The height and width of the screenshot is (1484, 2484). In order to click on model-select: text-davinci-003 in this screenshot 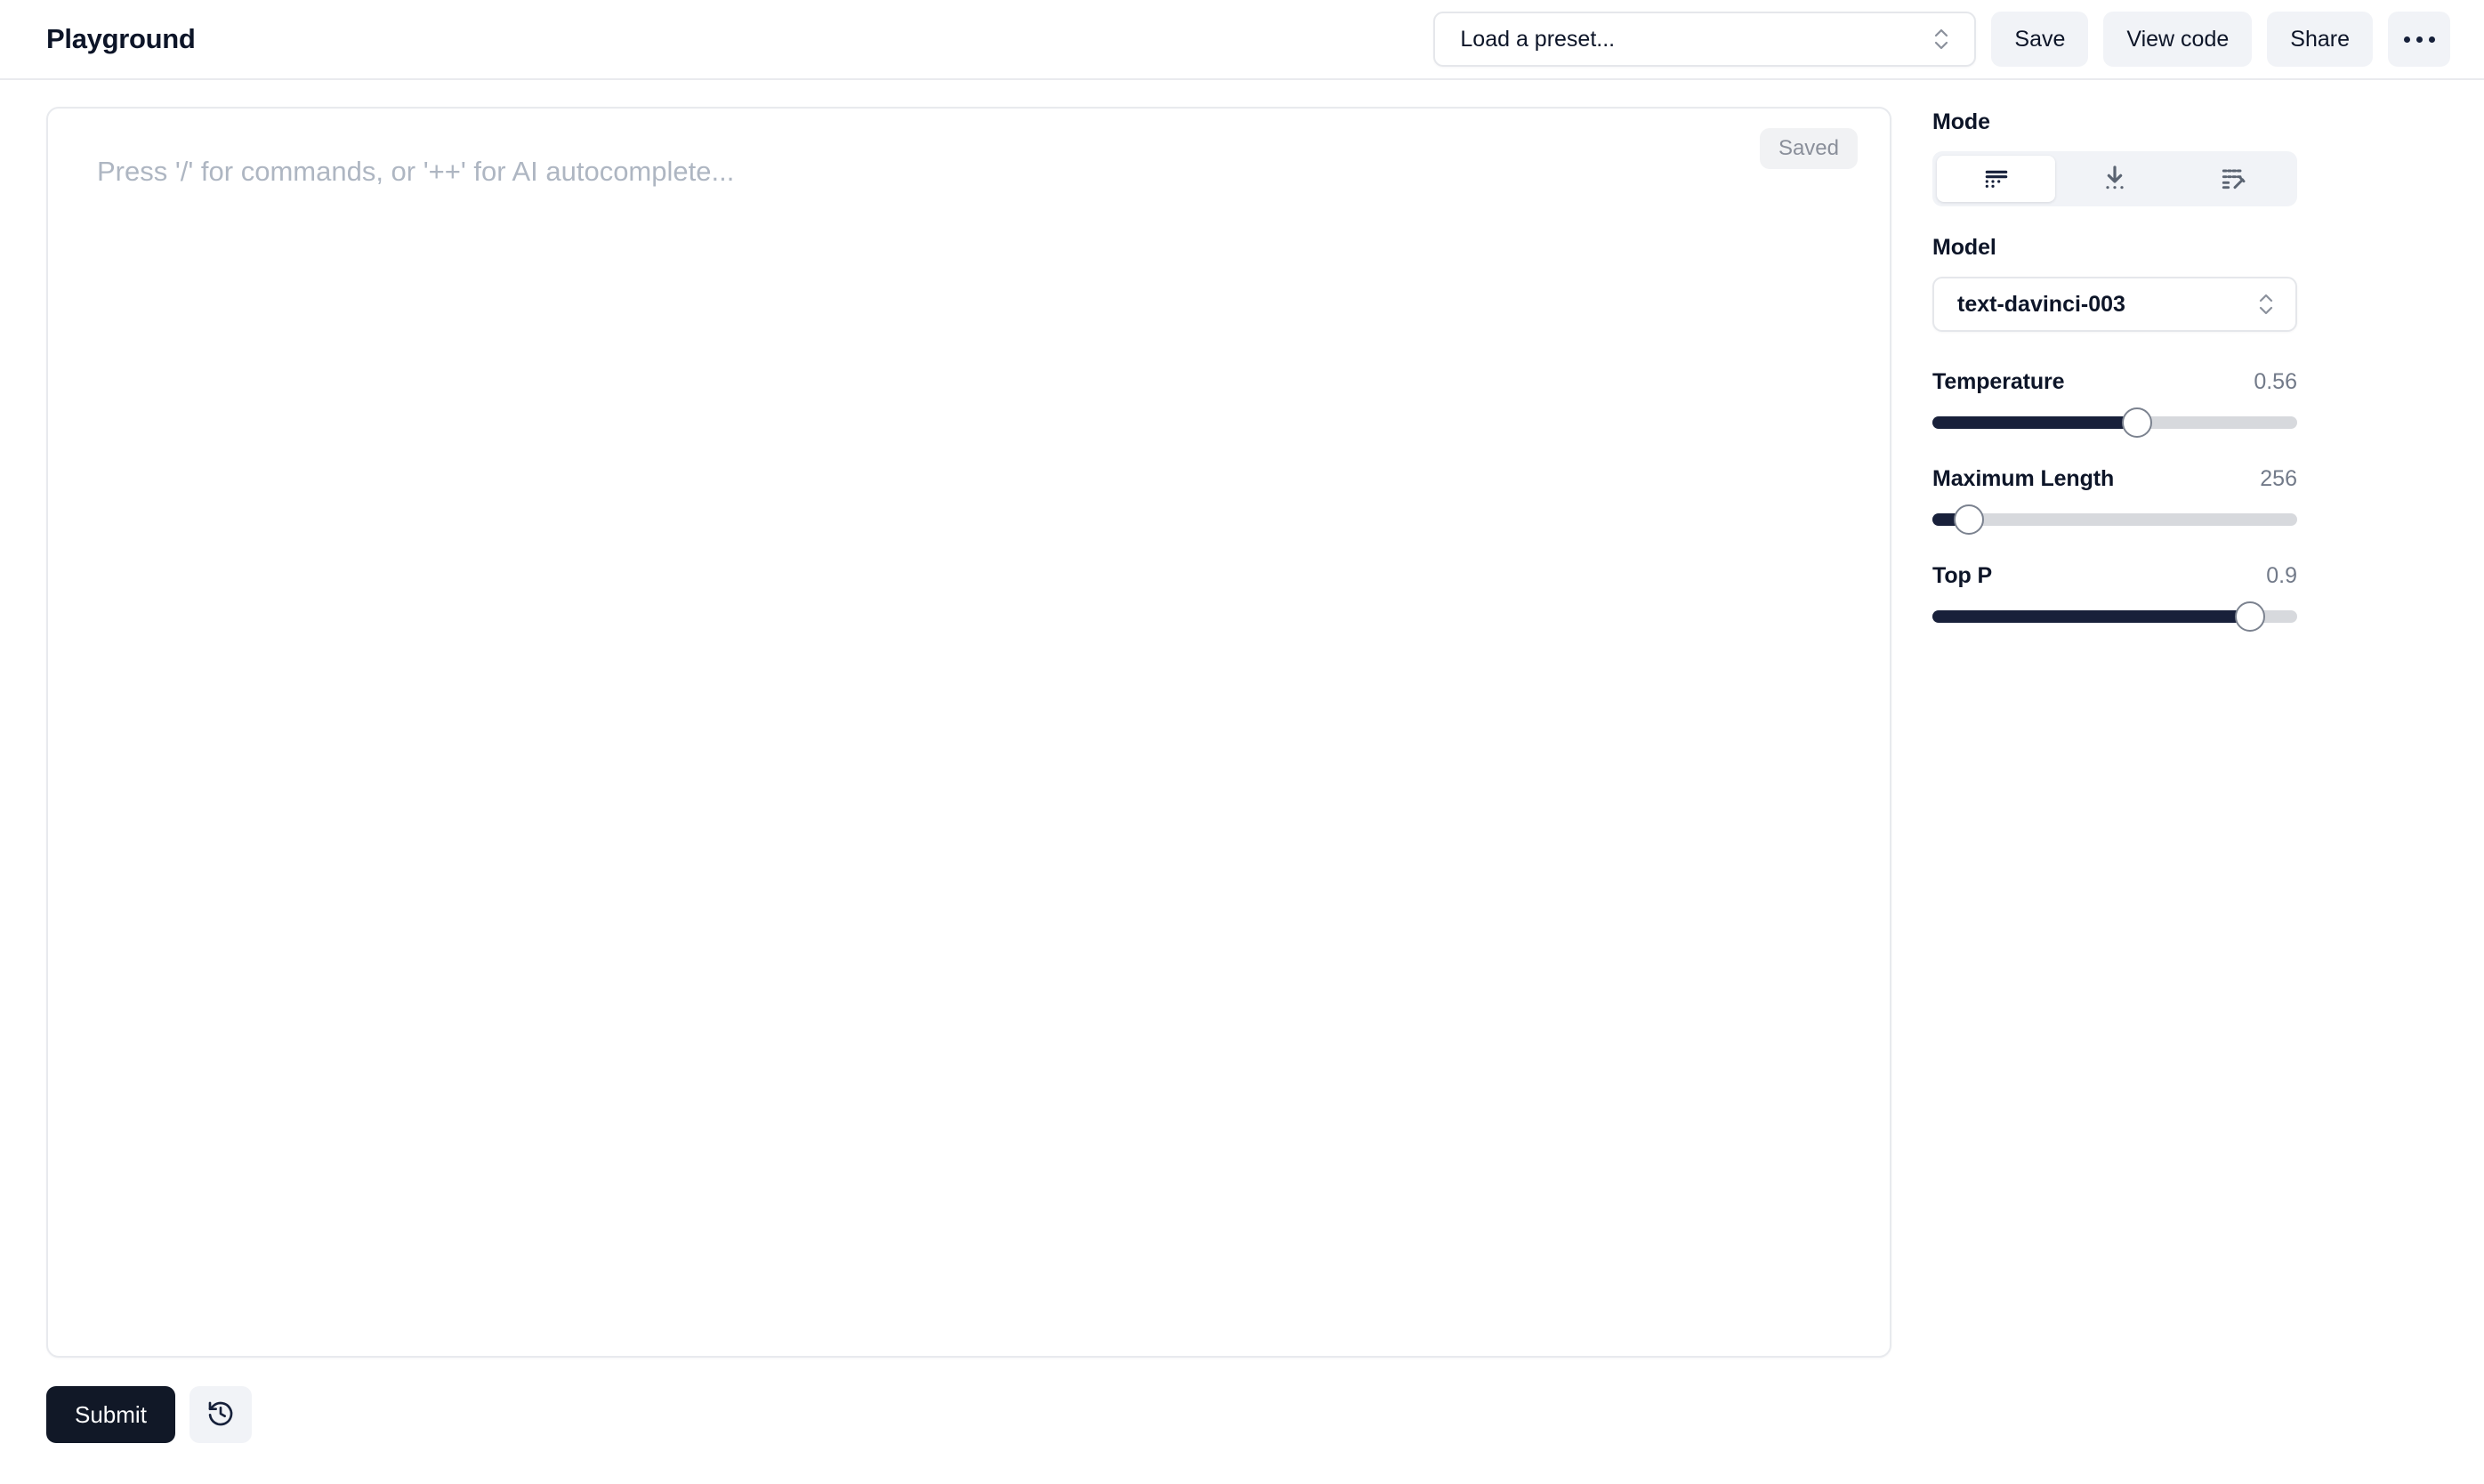, I will do `click(2114, 304)`.